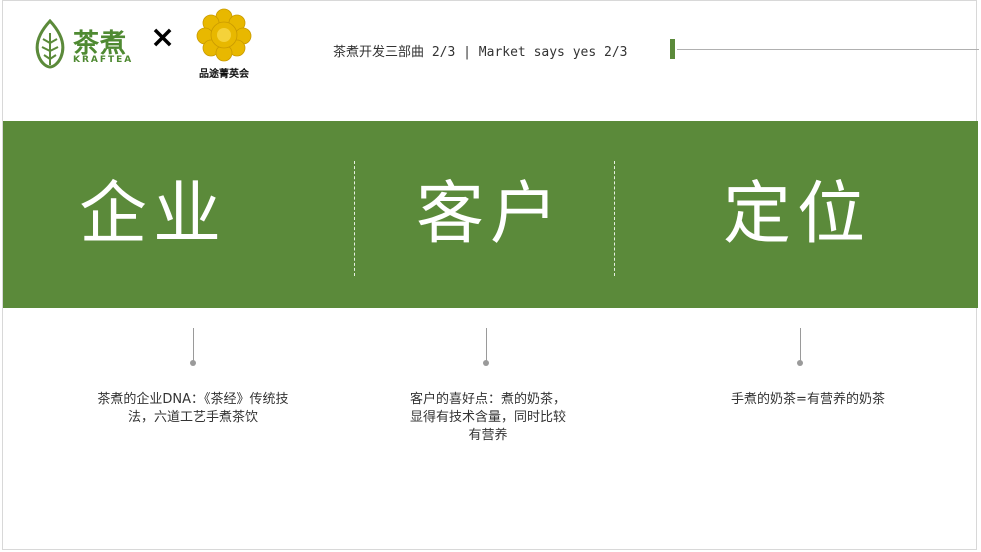  I want to click on section-title: 茶煮开发三部曲 2/3 | Market says yes 2/3, so click(480, 52).